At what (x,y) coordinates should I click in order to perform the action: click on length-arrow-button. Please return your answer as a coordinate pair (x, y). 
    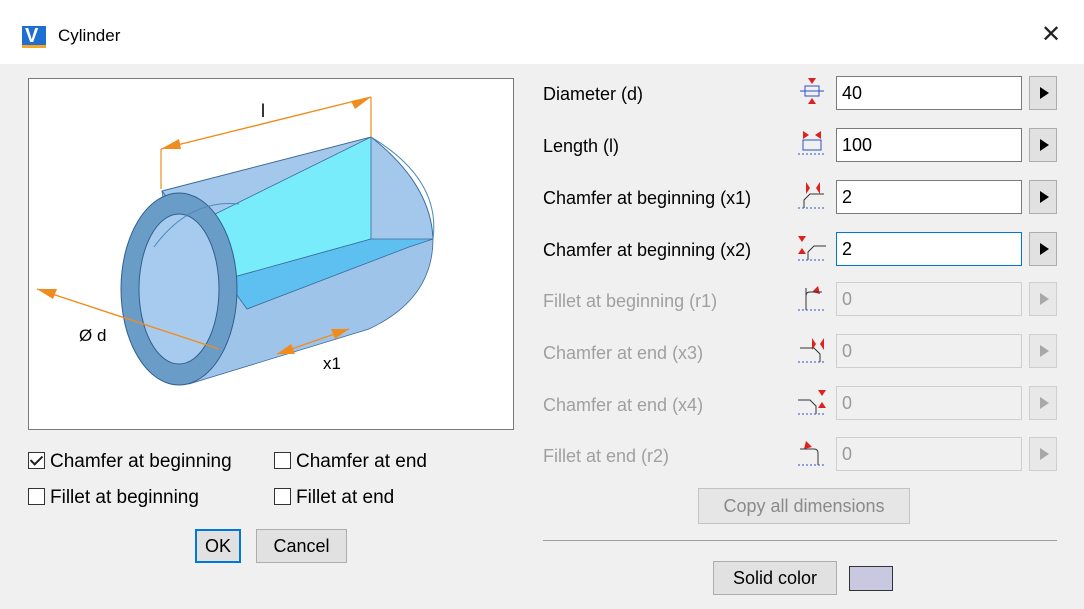
    Looking at the image, I should click on (1043, 145).